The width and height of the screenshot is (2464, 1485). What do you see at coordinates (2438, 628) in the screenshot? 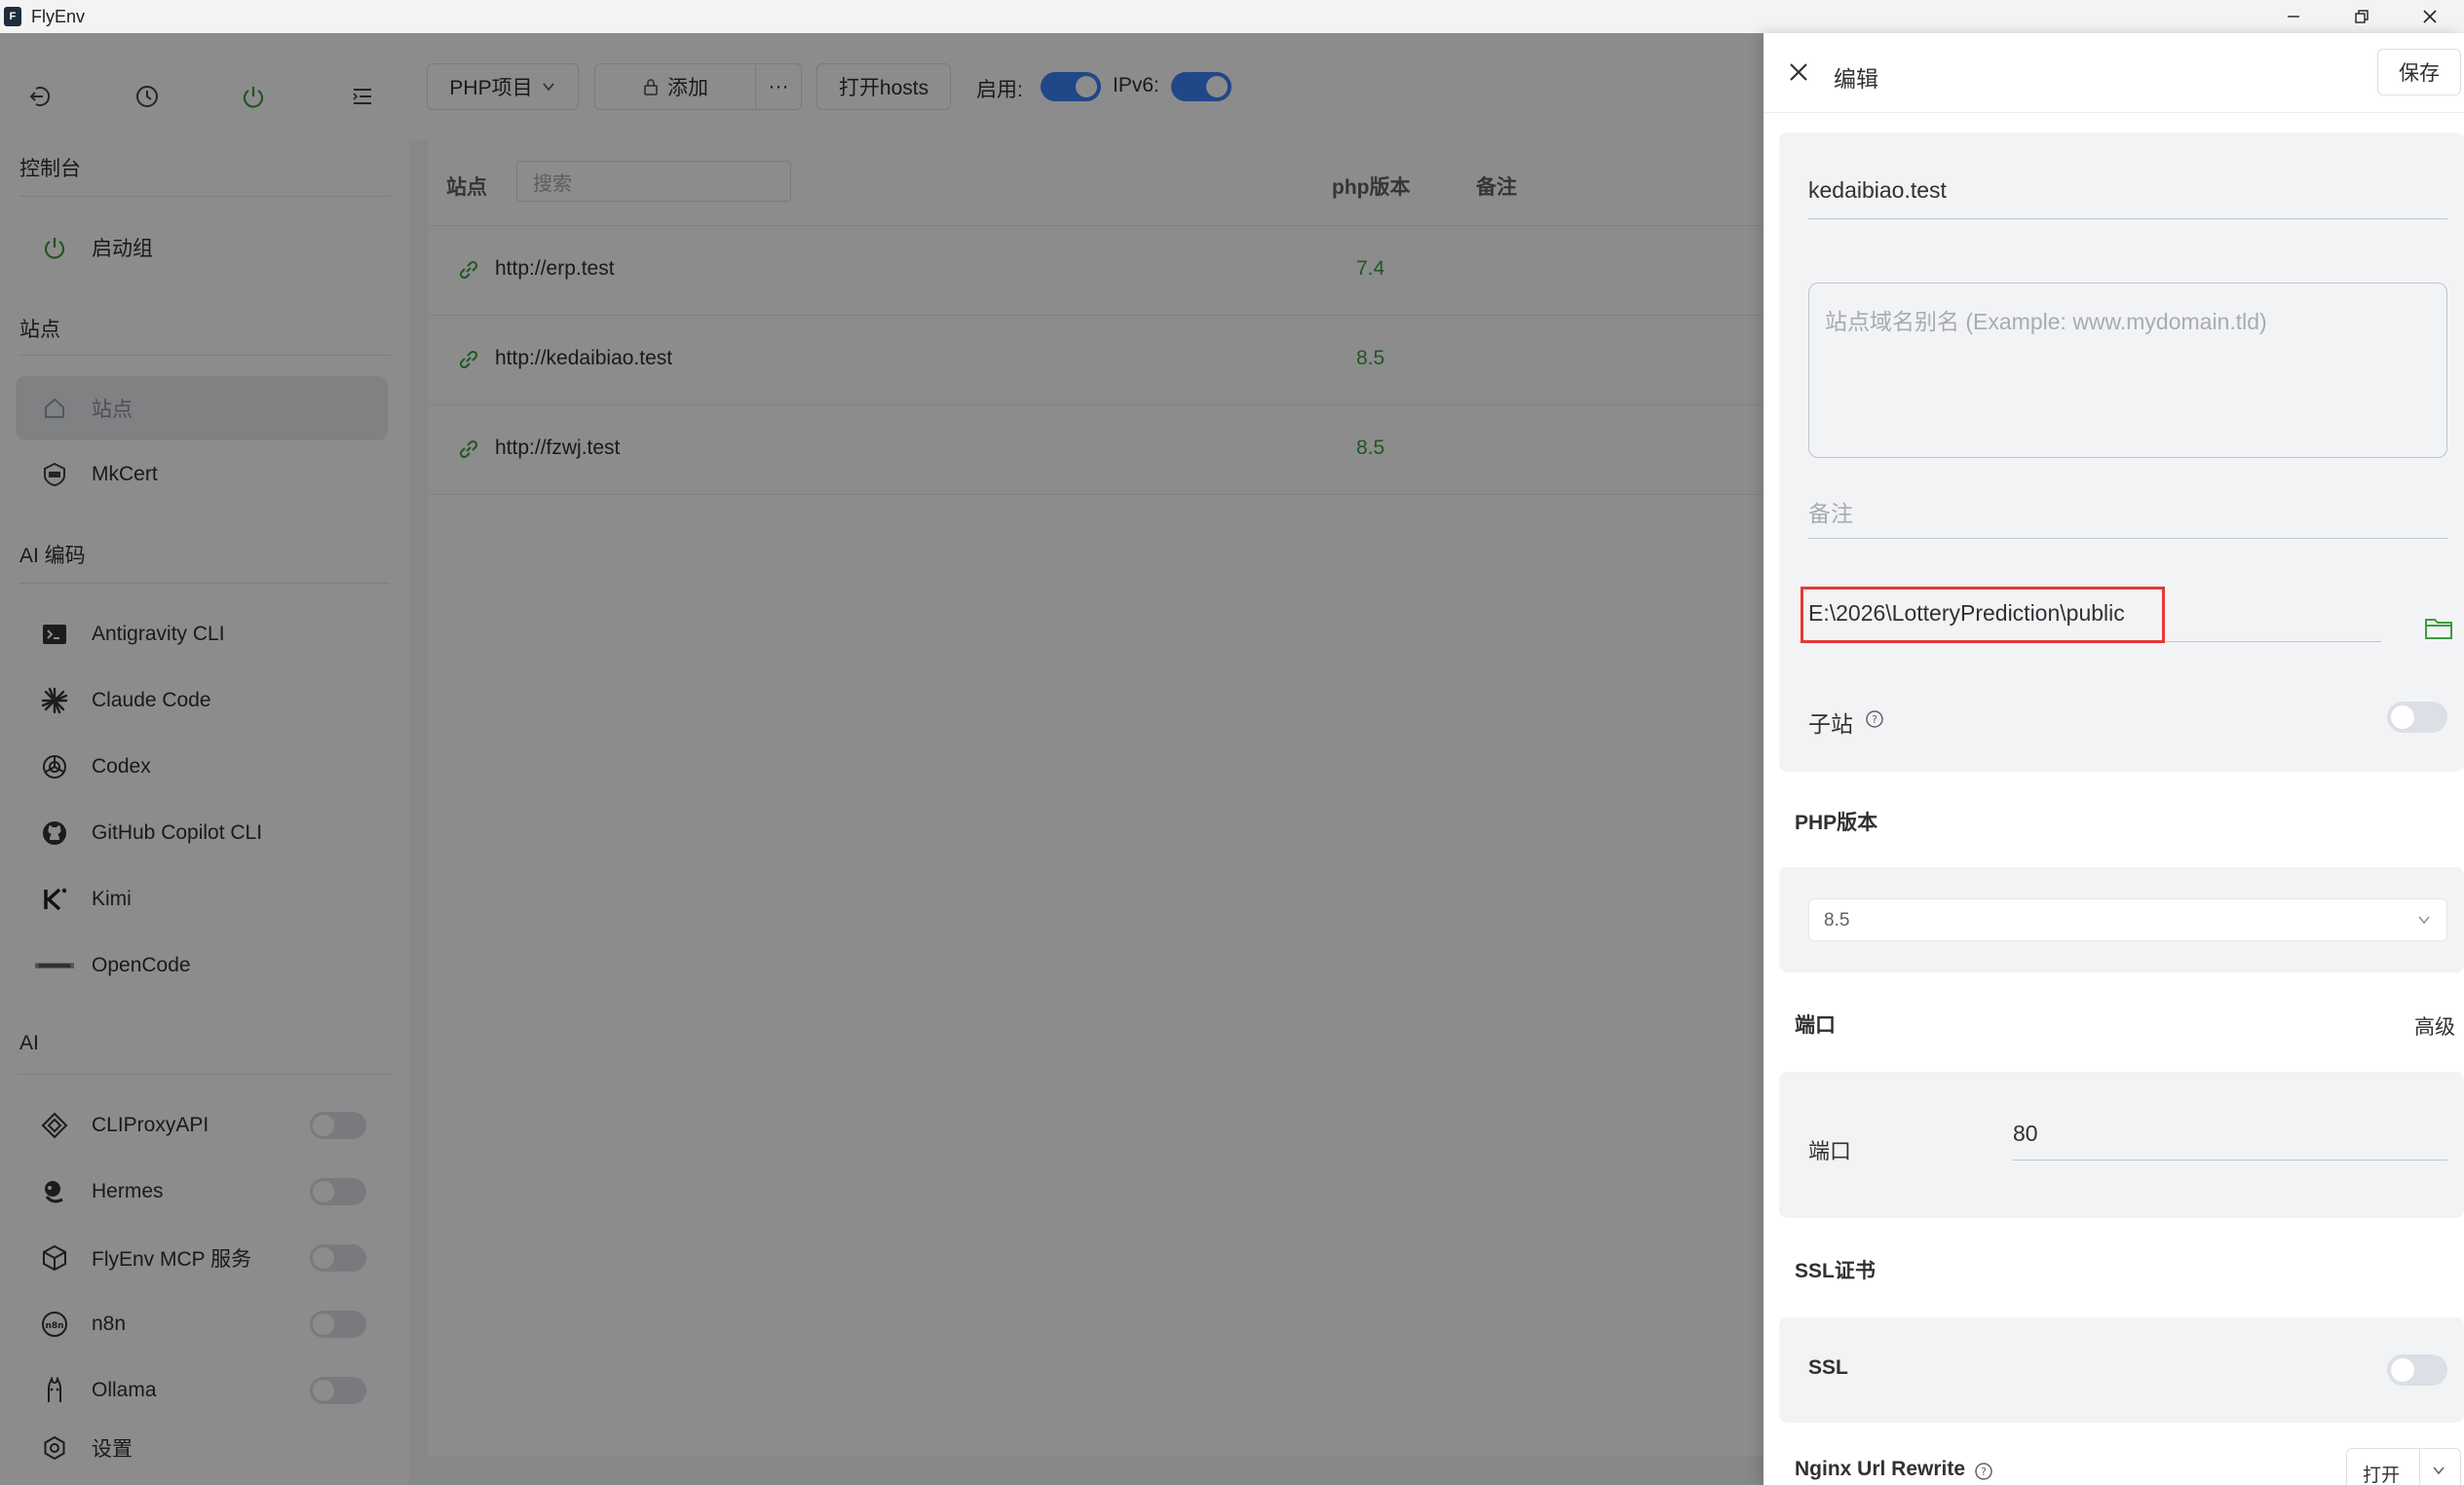
I see `folder-icon` at bounding box center [2438, 628].